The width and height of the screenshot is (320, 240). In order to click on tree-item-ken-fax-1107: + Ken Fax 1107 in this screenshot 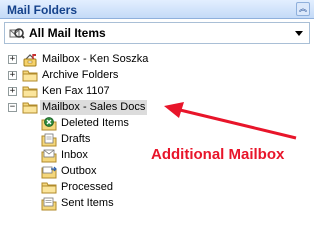, I will do `click(100, 92)`.